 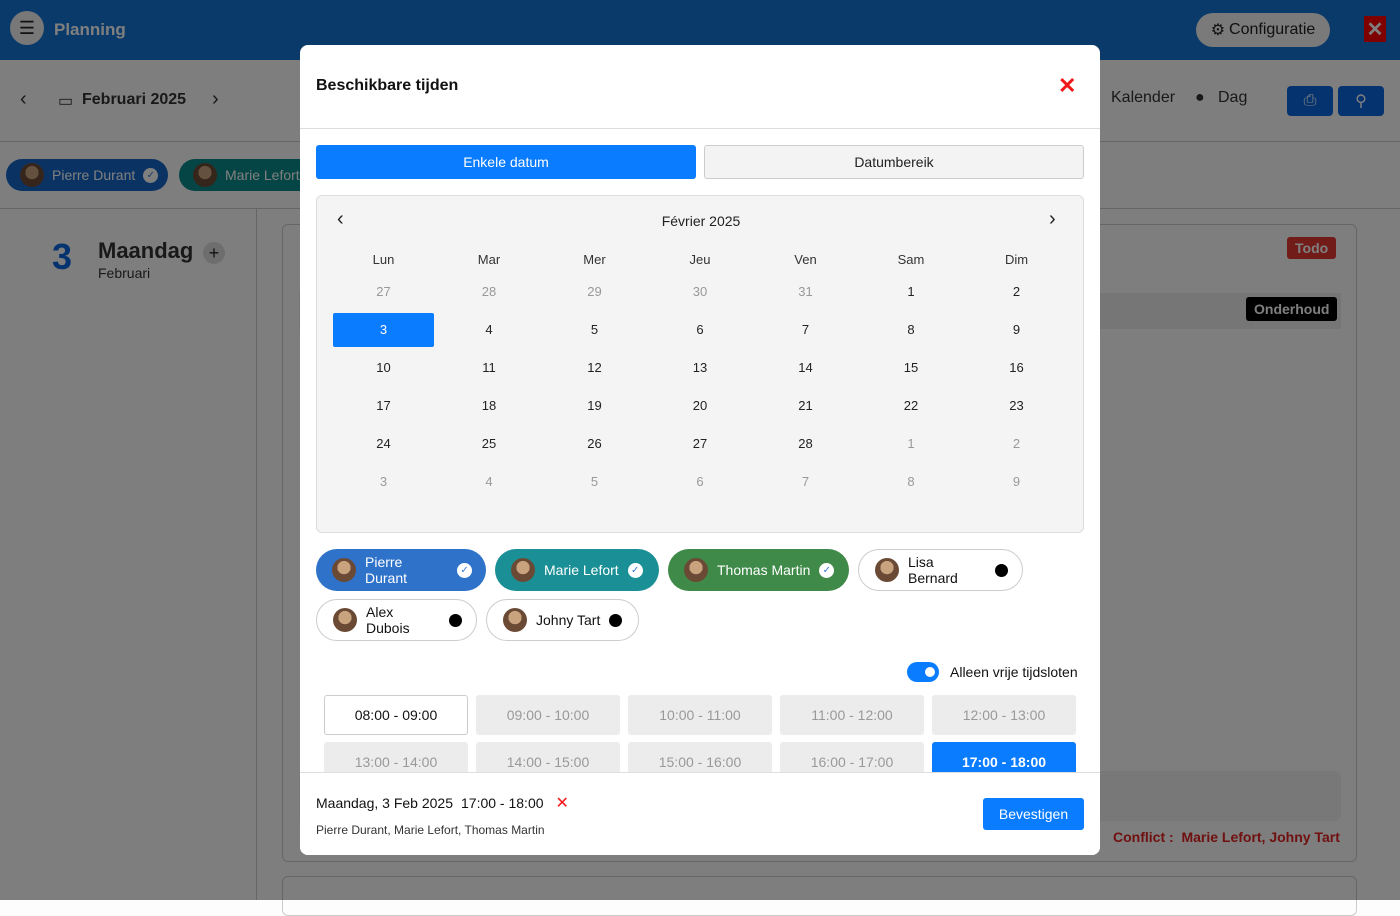 I want to click on person-name: Johny Tart, so click(x=568, y=620).